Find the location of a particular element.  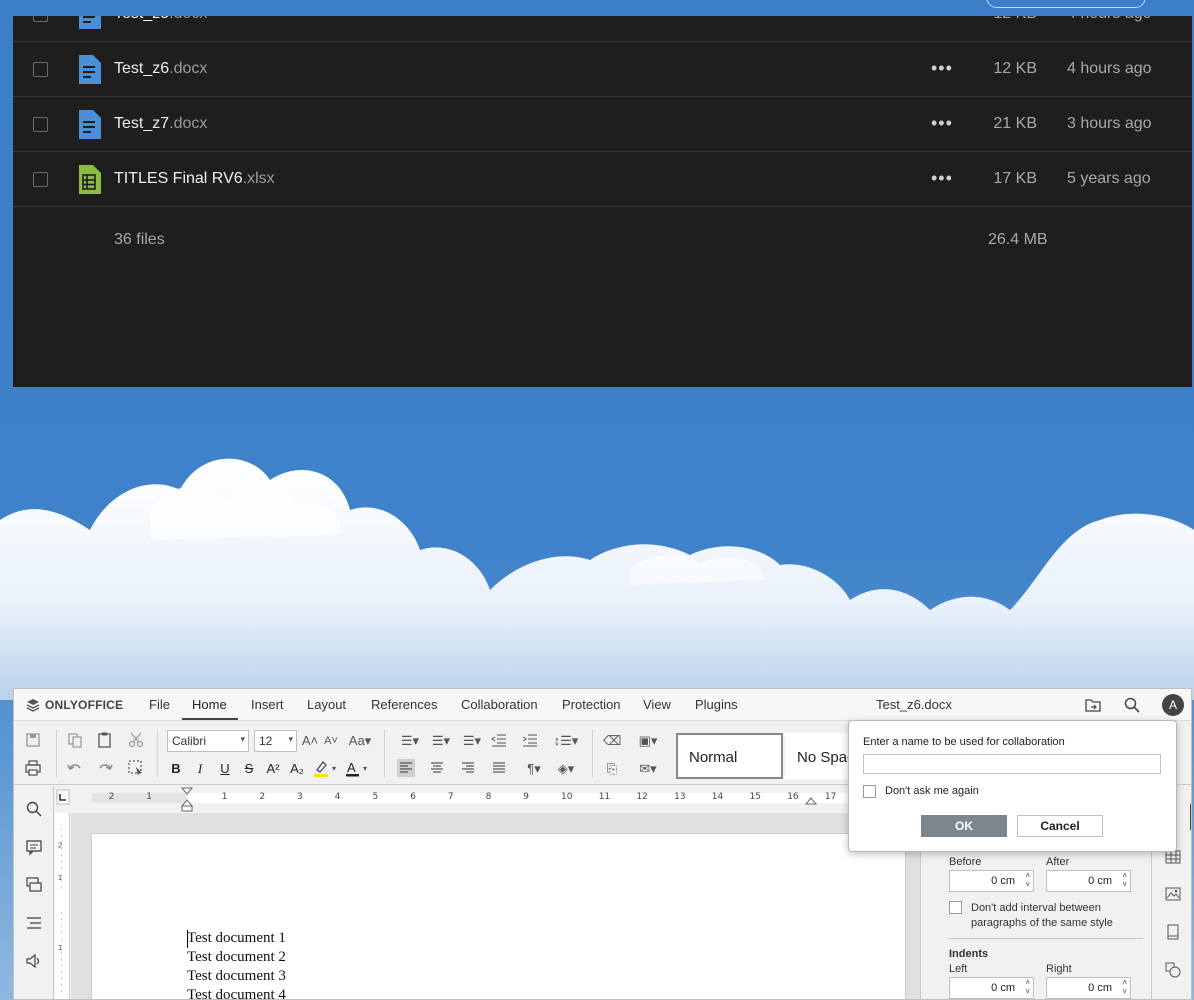

header-footer-settings-icon is located at coordinates (1173, 932).